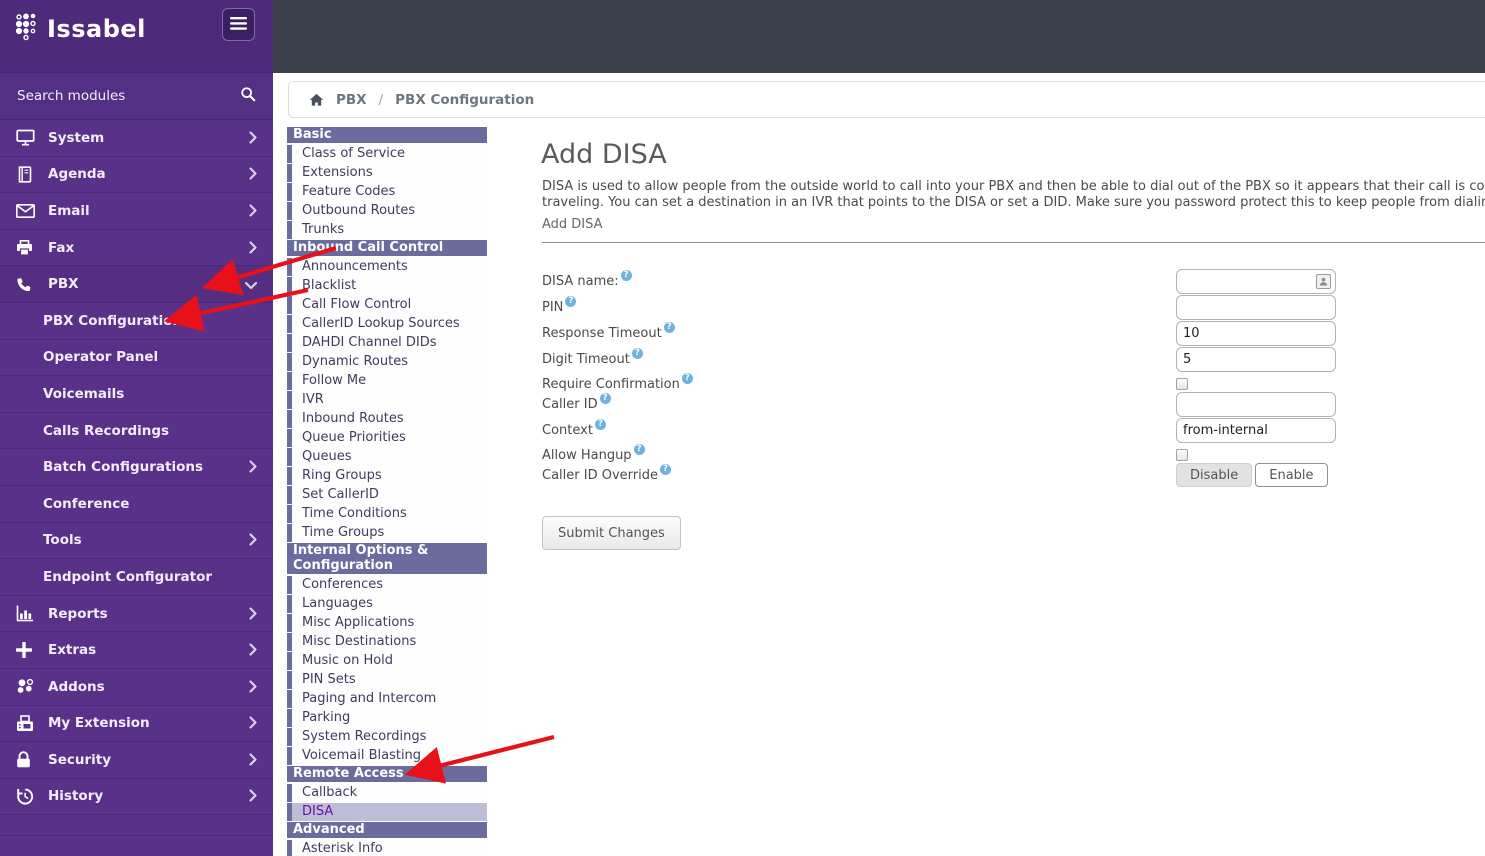 The image size is (1485, 856). Describe the element at coordinates (238, 24) in the screenshot. I see `sidebar-toggle-button` at that location.